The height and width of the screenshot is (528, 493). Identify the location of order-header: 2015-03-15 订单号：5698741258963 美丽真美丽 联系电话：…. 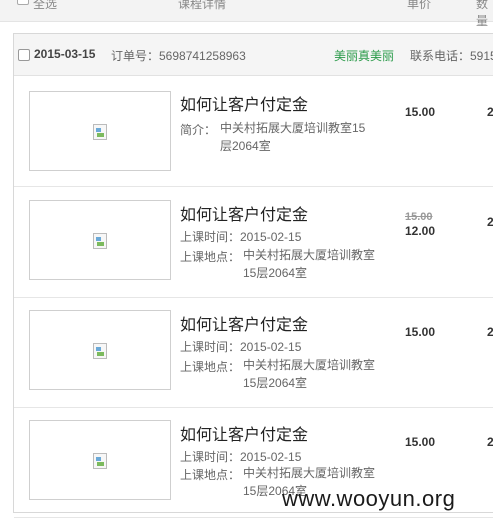
(253, 55).